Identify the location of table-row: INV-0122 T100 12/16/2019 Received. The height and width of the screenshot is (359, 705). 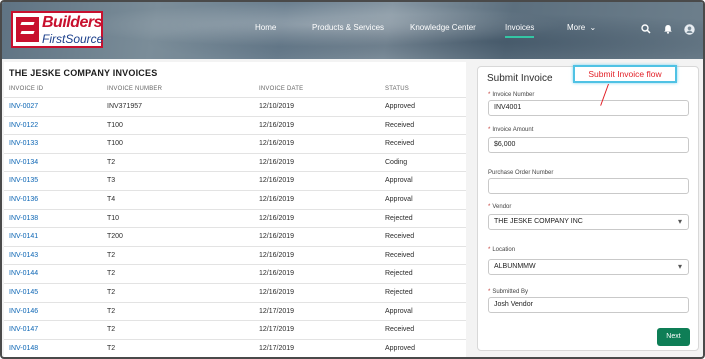
(235, 125).